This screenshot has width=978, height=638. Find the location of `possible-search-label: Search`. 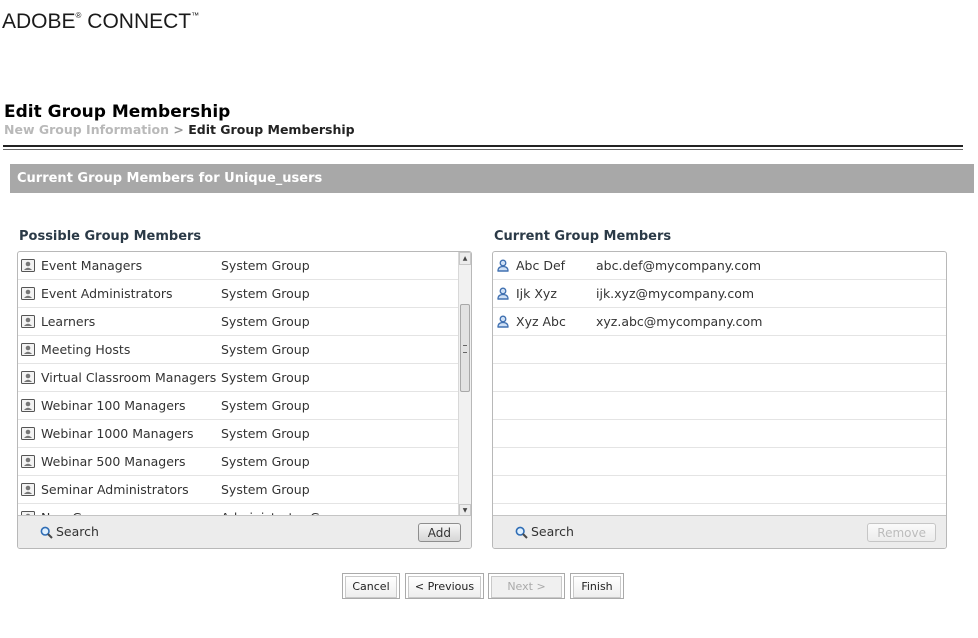

possible-search-label: Search is located at coordinates (77, 531).